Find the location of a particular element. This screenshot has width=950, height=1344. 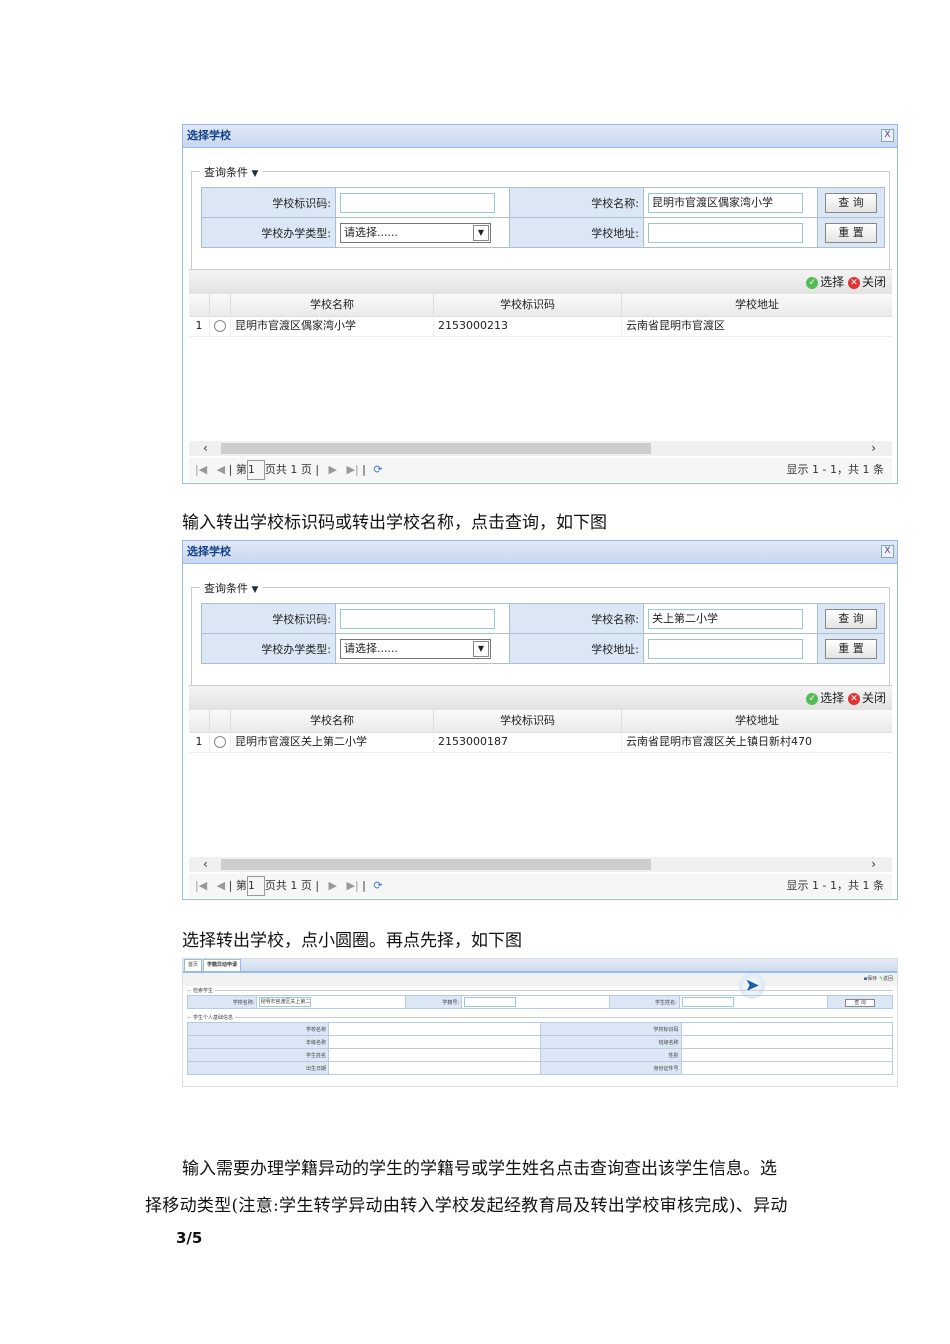

row-number: 1 is located at coordinates (199, 742).